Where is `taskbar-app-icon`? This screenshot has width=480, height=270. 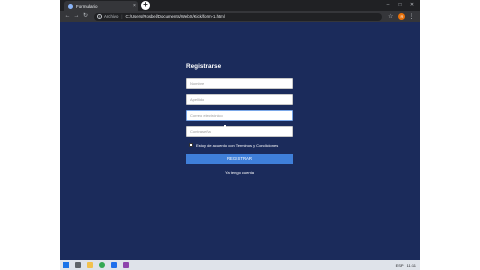
taskbar-app-icon is located at coordinates (126, 265).